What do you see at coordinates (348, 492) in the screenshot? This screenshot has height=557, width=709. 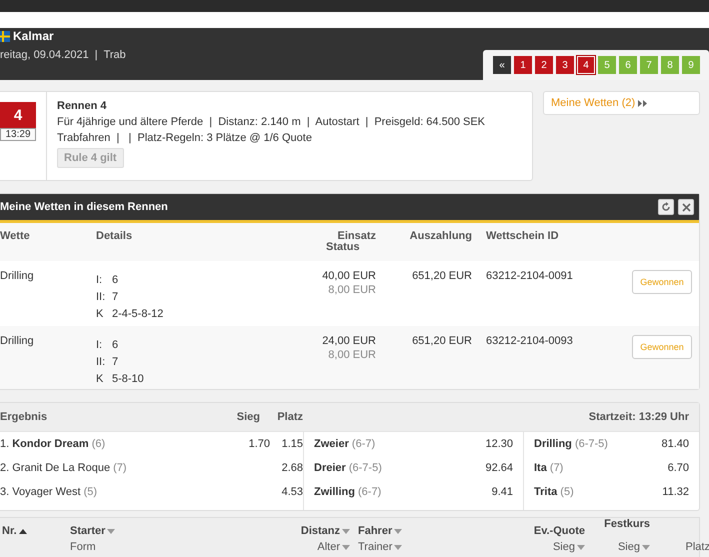 I see `payout-bet: Zwilling (6-7)` at bounding box center [348, 492].